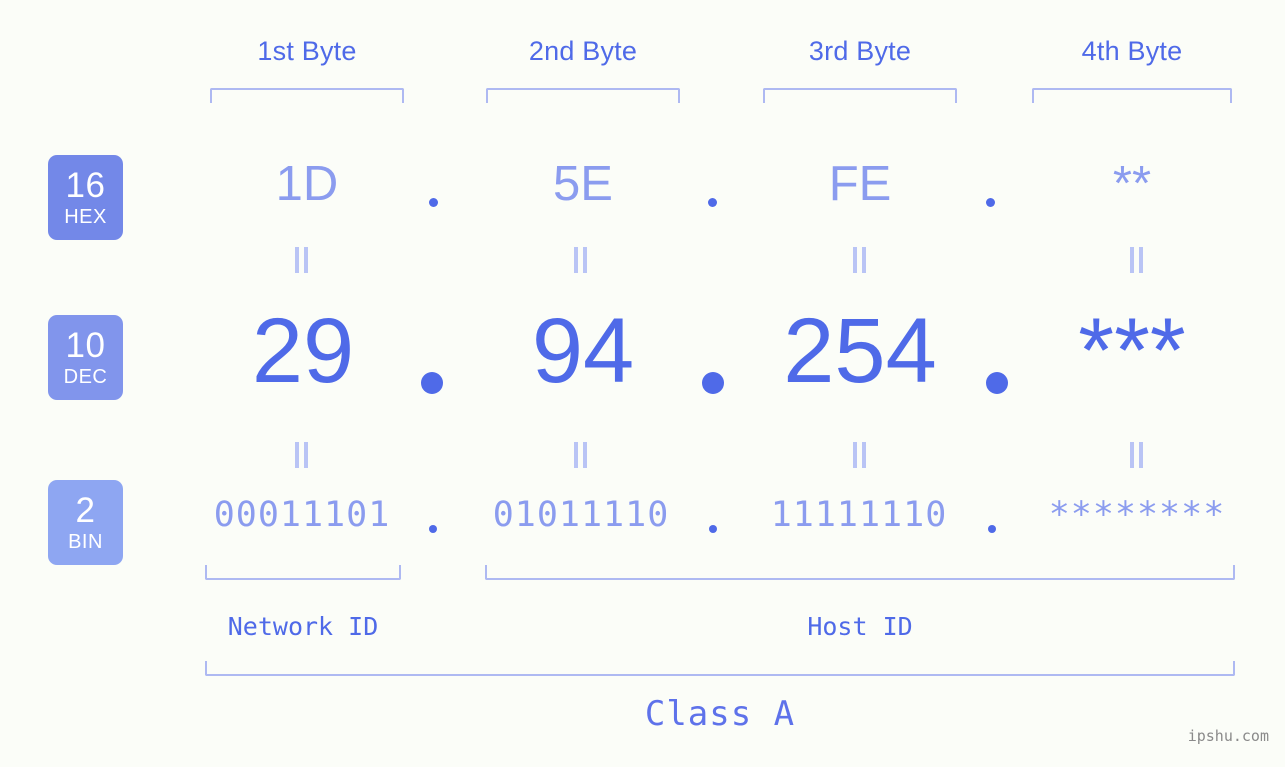  Describe the element at coordinates (85, 217) in the screenshot. I see `base-badge-hex-name: HEX` at that location.